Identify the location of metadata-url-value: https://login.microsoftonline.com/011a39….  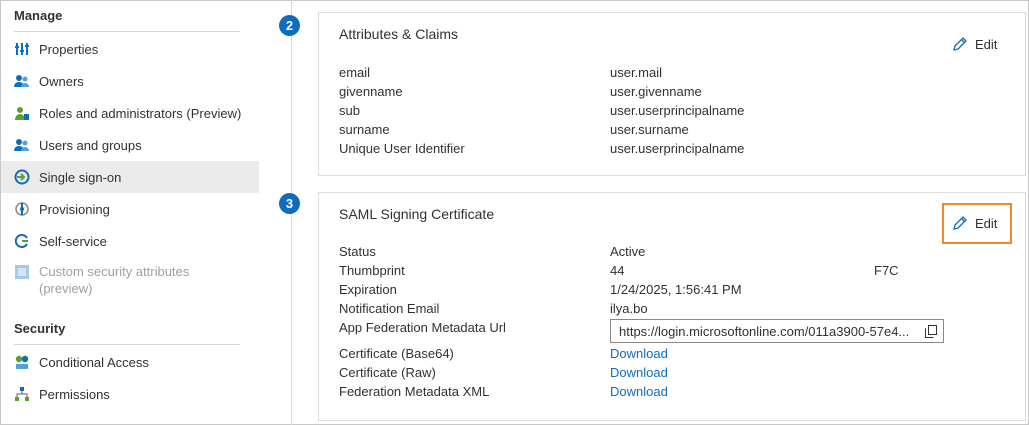
(764, 331).